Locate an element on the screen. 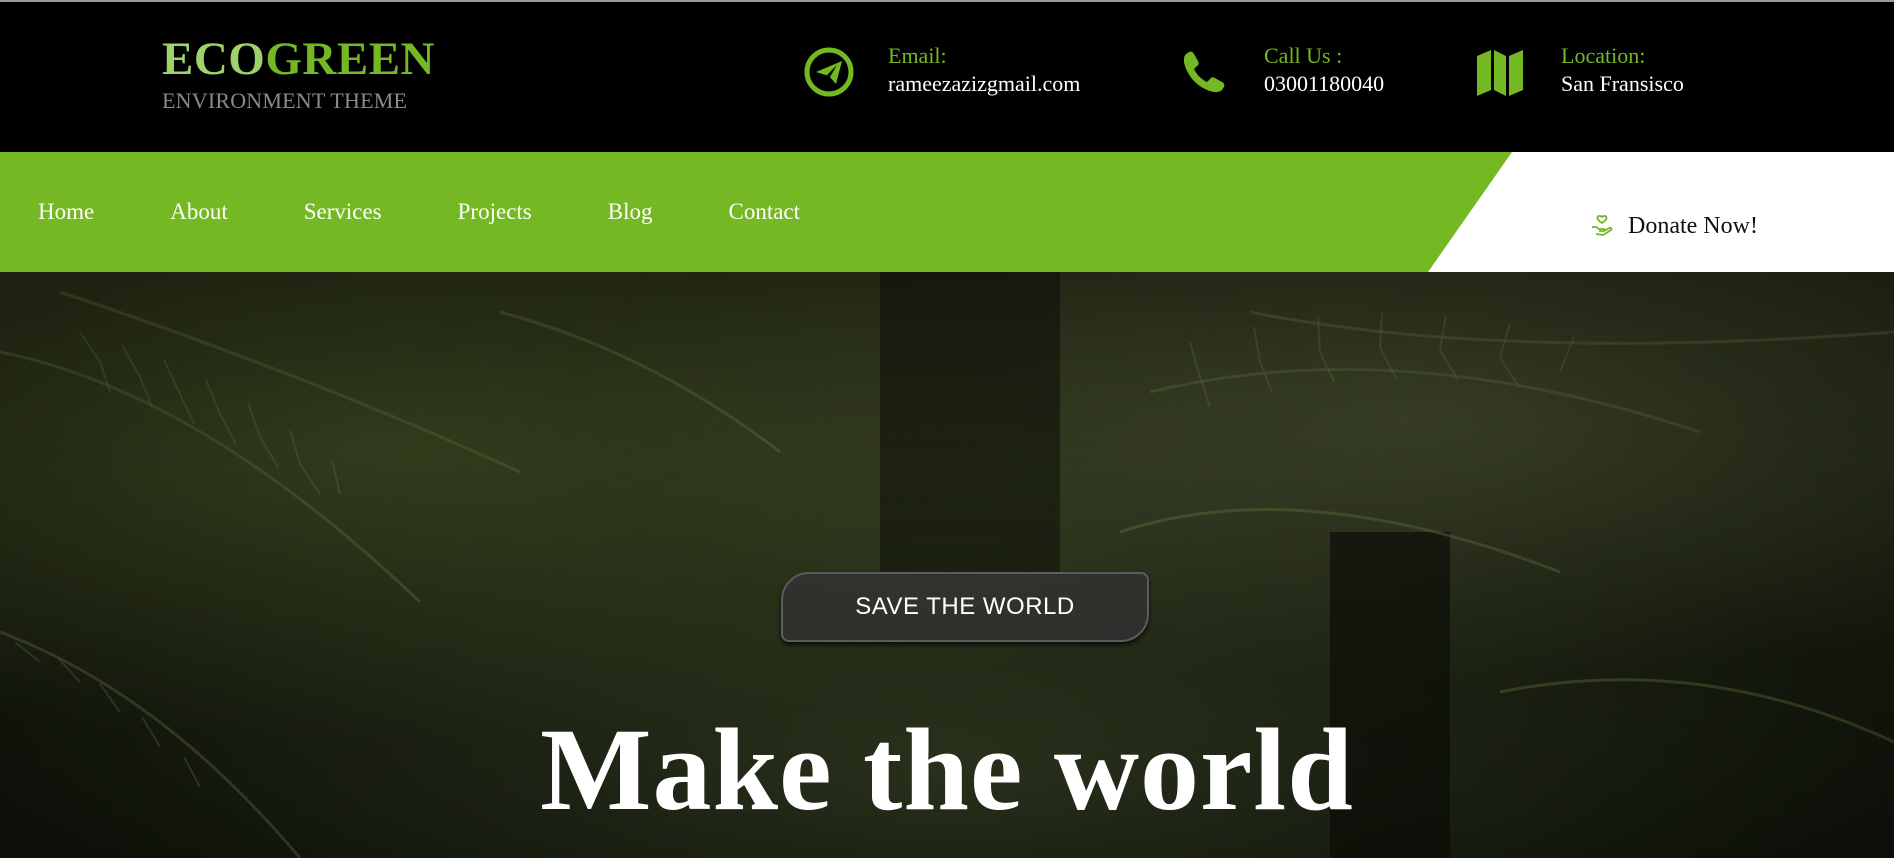  phone-icon is located at coordinates (1204, 72).